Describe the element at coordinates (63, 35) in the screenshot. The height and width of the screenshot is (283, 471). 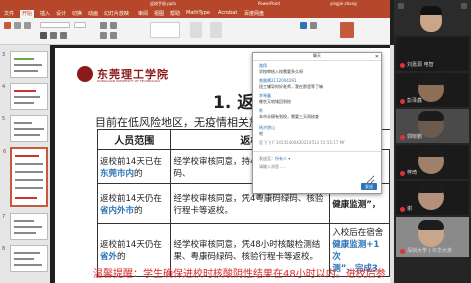
I see `underline-icon` at that location.